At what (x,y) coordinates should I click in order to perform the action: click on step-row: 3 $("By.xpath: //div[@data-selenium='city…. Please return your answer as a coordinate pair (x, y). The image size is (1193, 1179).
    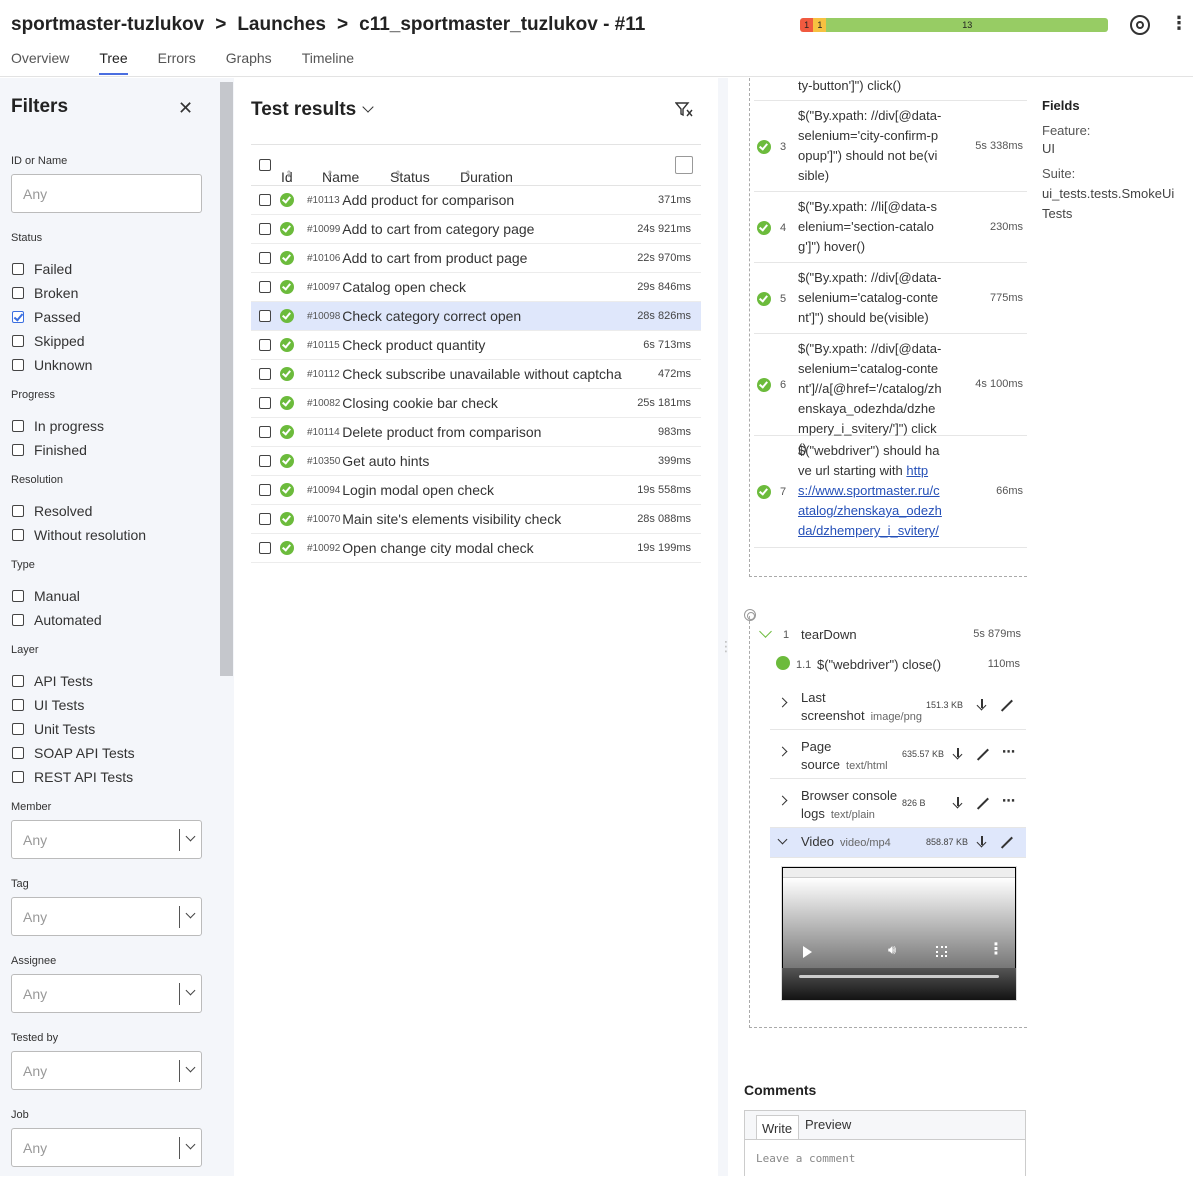
    Looking at the image, I should click on (890, 146).